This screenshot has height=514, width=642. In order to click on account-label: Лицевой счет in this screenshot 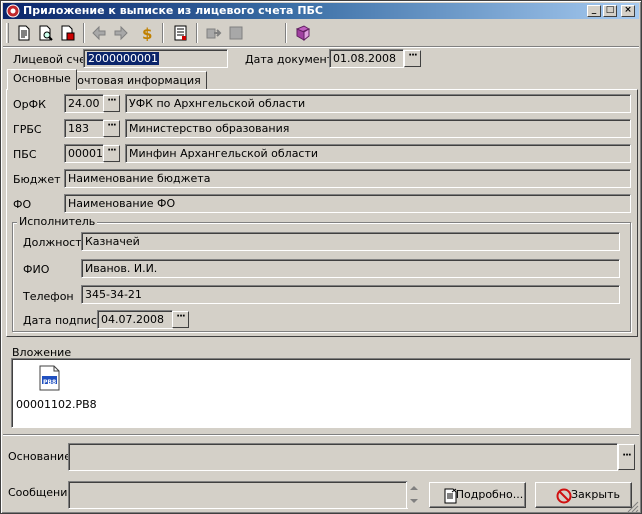, I will do `click(53, 59)`.